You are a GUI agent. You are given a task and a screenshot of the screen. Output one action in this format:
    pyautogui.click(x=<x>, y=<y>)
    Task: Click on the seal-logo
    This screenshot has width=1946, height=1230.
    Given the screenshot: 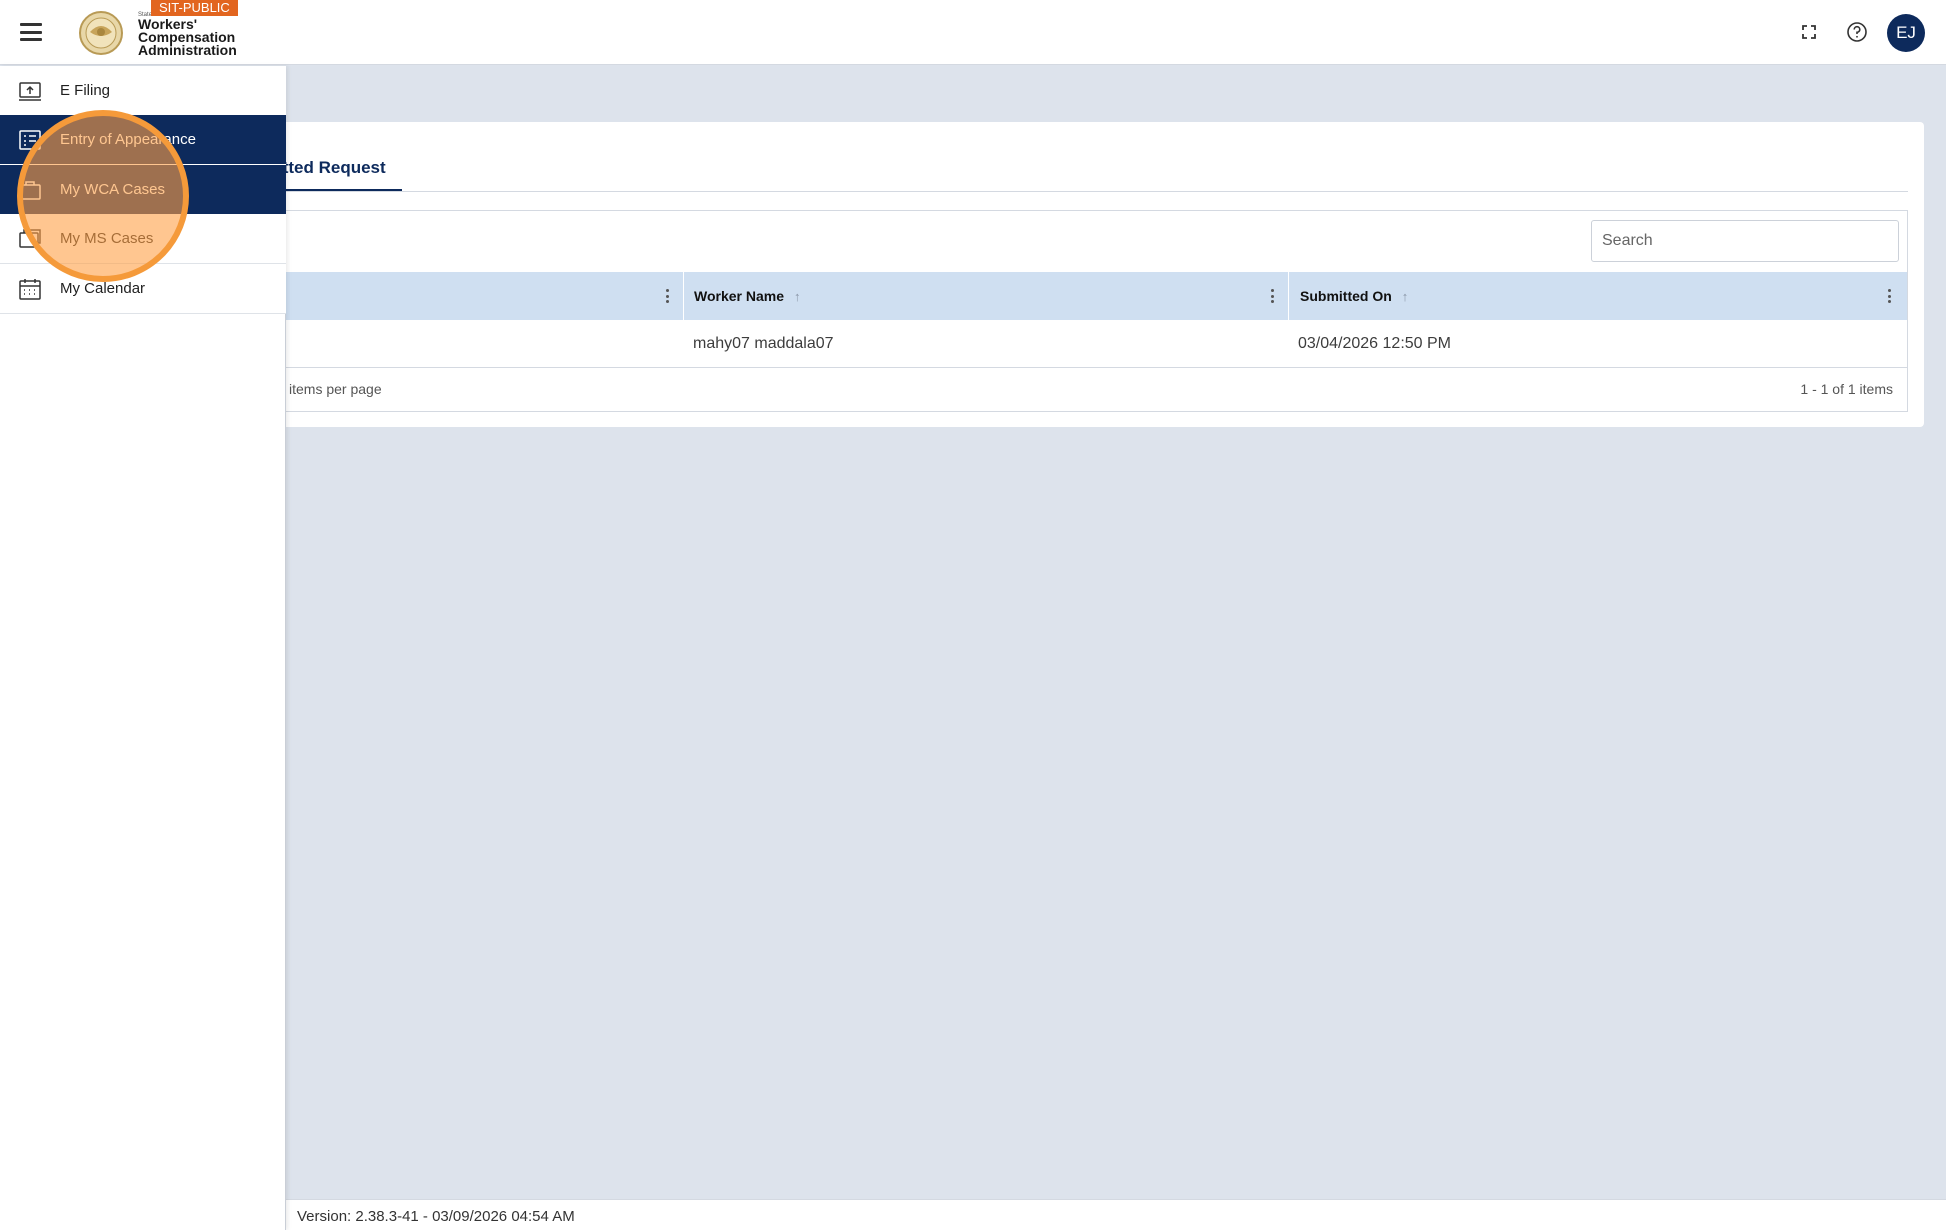 What is the action you would take?
    pyautogui.click(x=101, y=33)
    